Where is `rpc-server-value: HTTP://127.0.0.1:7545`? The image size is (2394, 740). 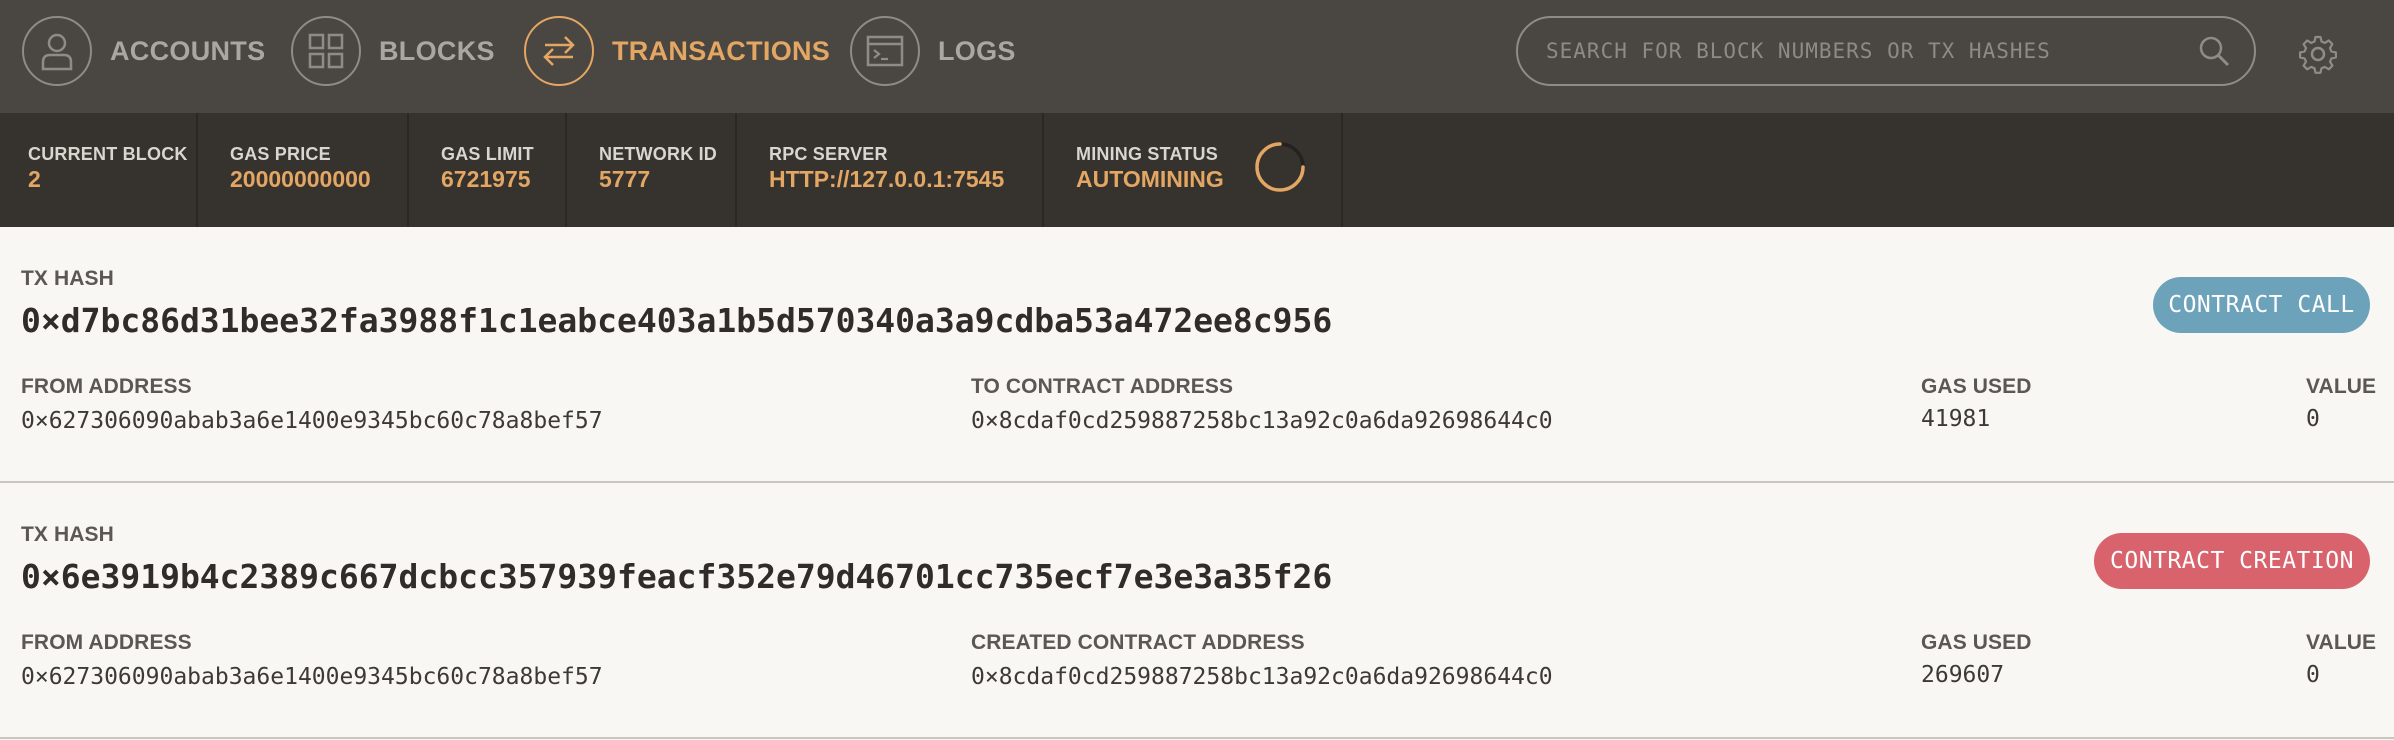
rpc-server-value: HTTP://127.0.0.1:7545 is located at coordinates (887, 179).